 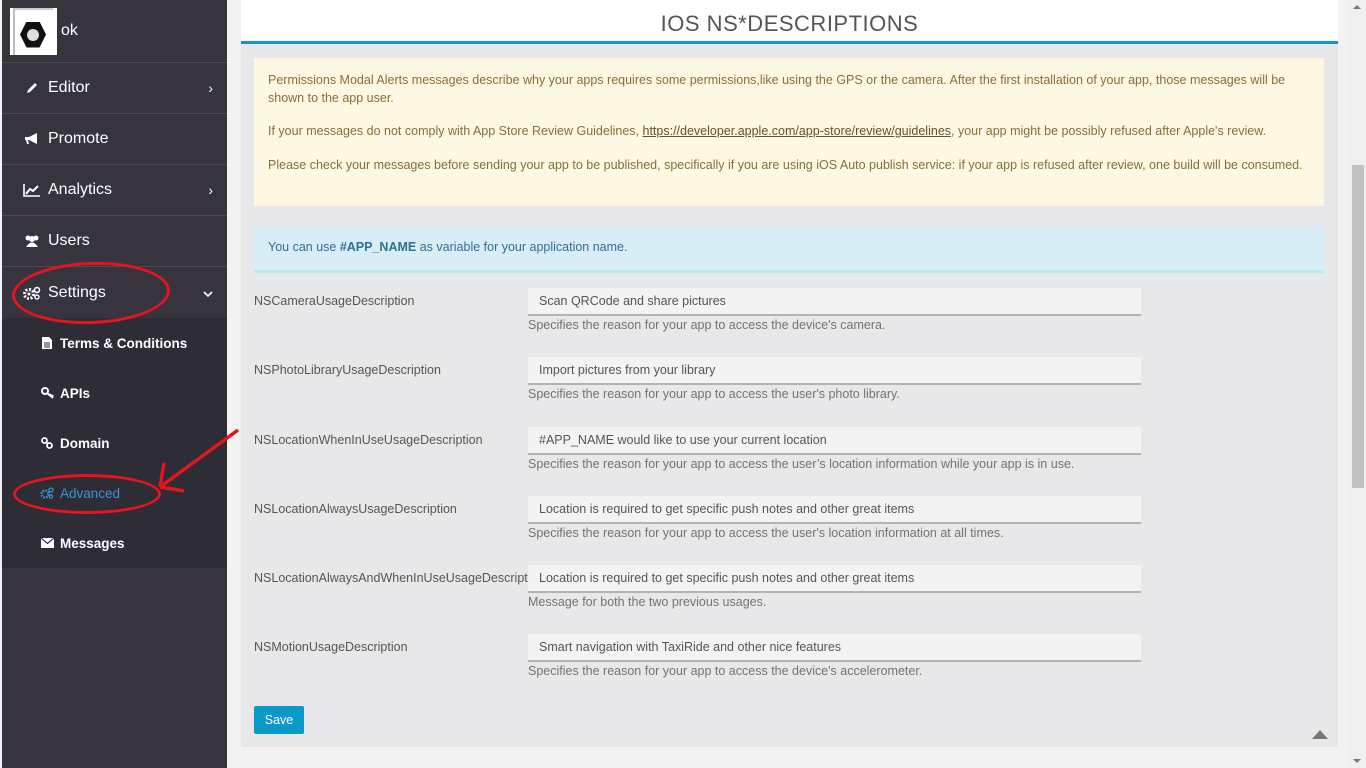 I want to click on field-label: NSPhotoLibraryUsageDescription, so click(x=347, y=370).